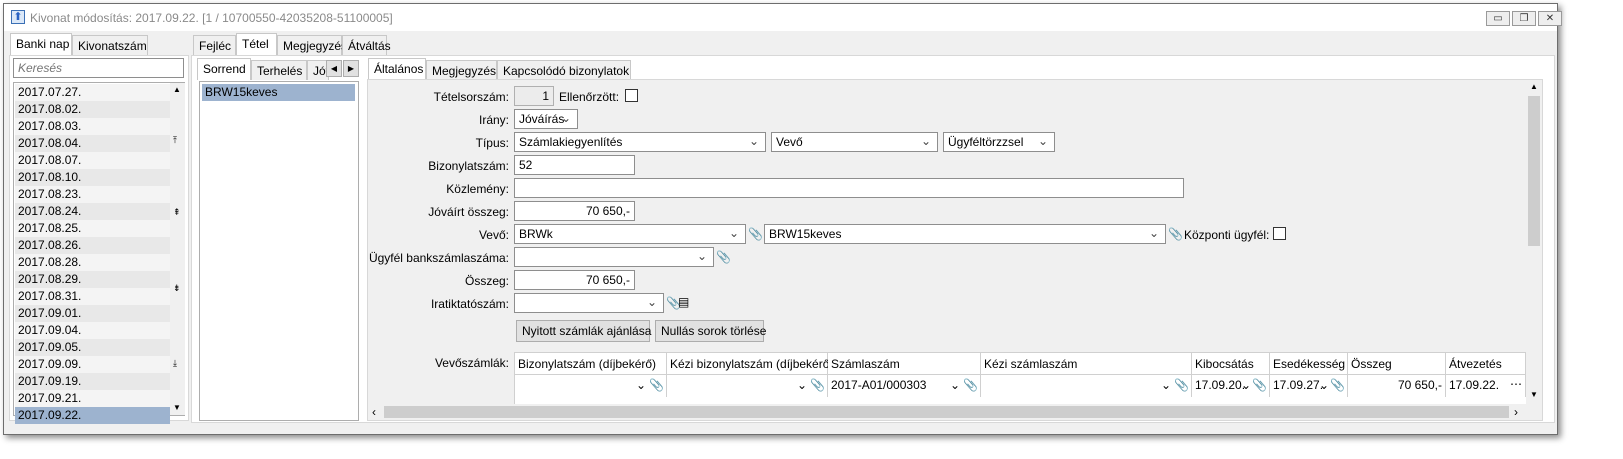  I want to click on scroll-right-icon: ›, so click(1516, 412).